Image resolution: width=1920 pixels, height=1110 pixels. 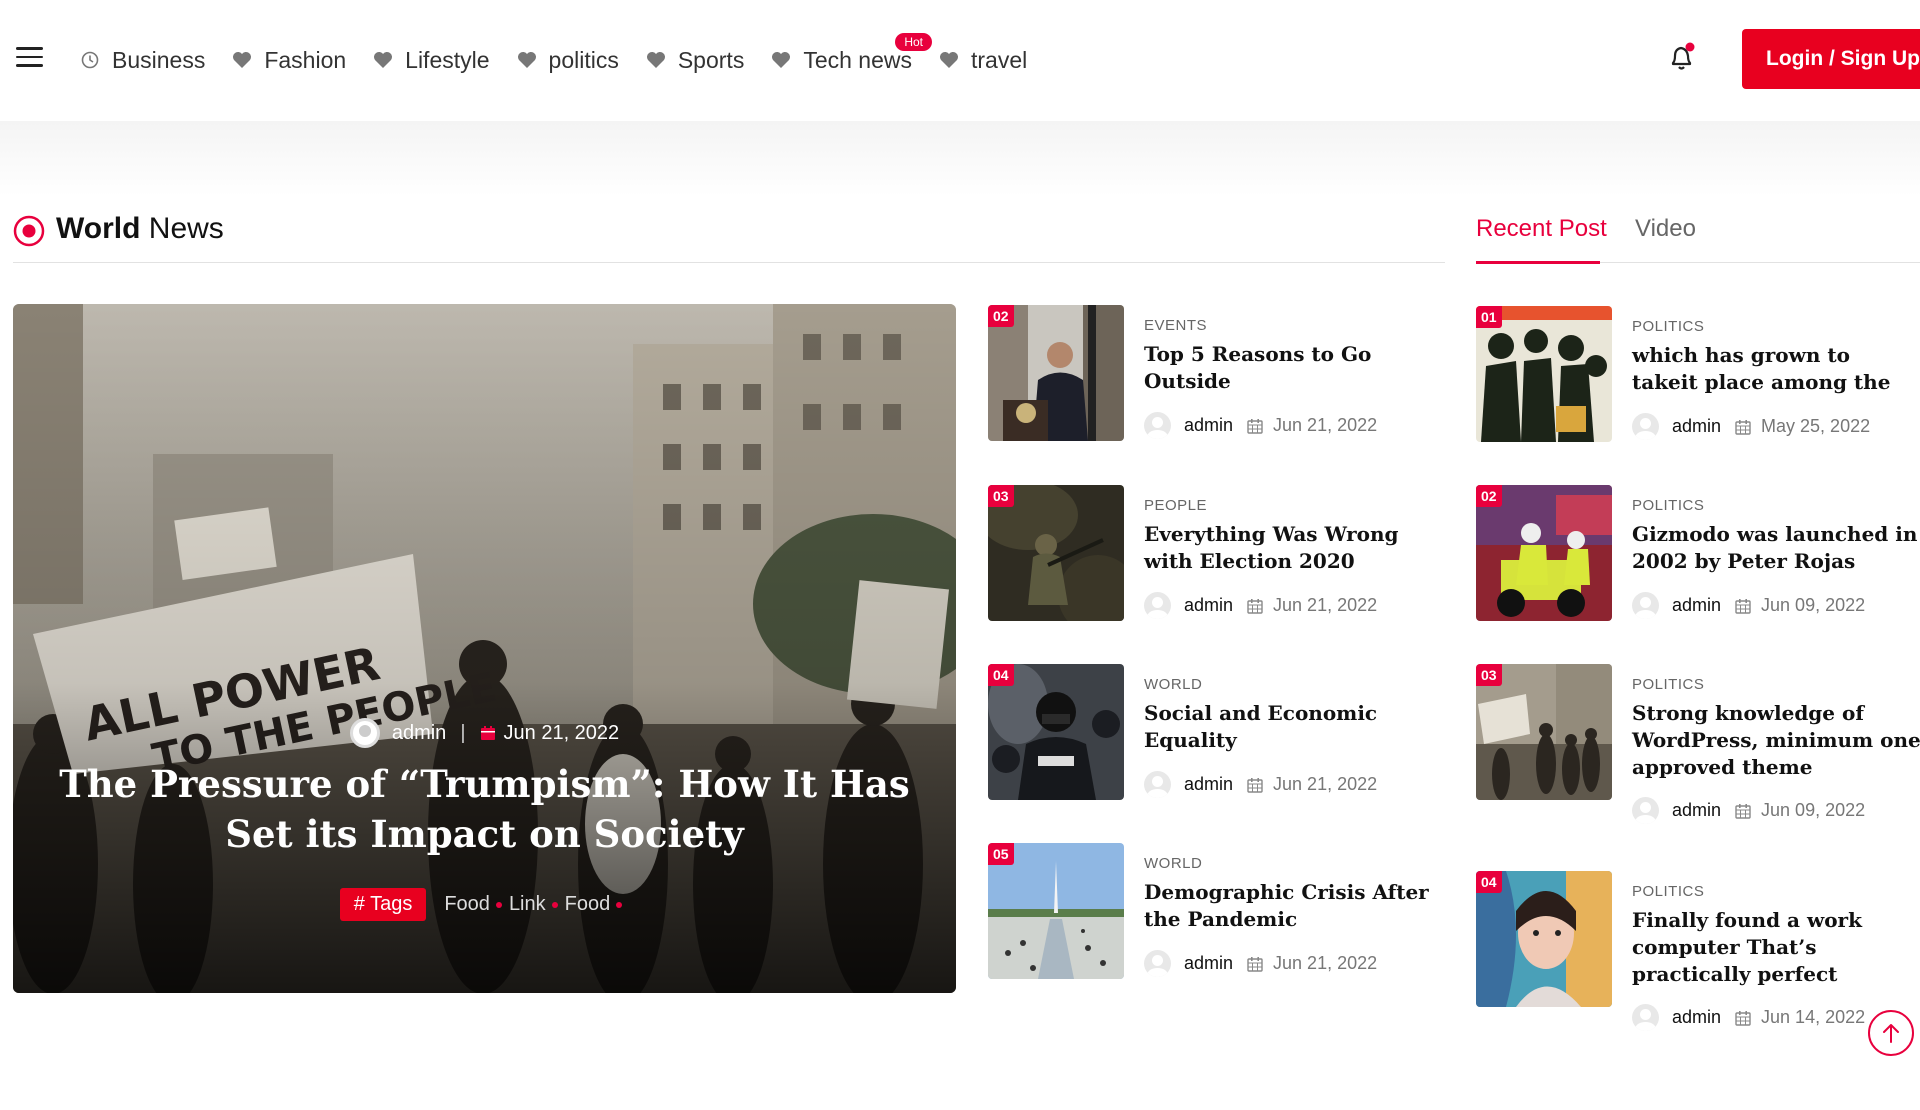 I want to click on hero-tags: # Tags Food Link Food, so click(x=484, y=904).